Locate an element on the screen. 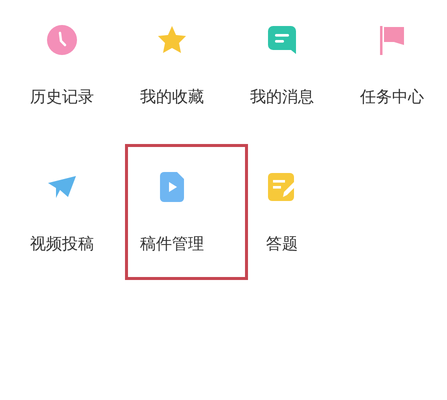  menu-item-label: 视频投稿 is located at coordinates (62, 244).